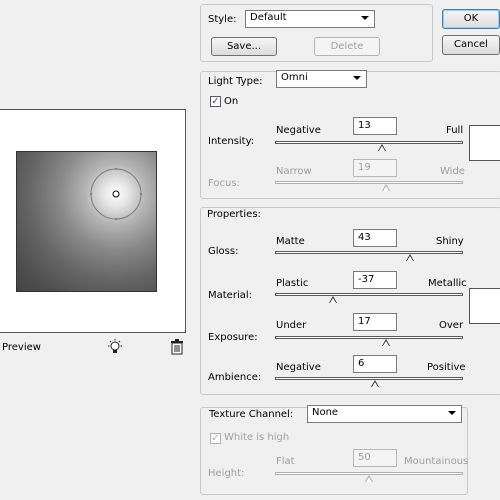 The height and width of the screenshot is (500, 500). I want to click on style-select: Default, so click(310, 19).